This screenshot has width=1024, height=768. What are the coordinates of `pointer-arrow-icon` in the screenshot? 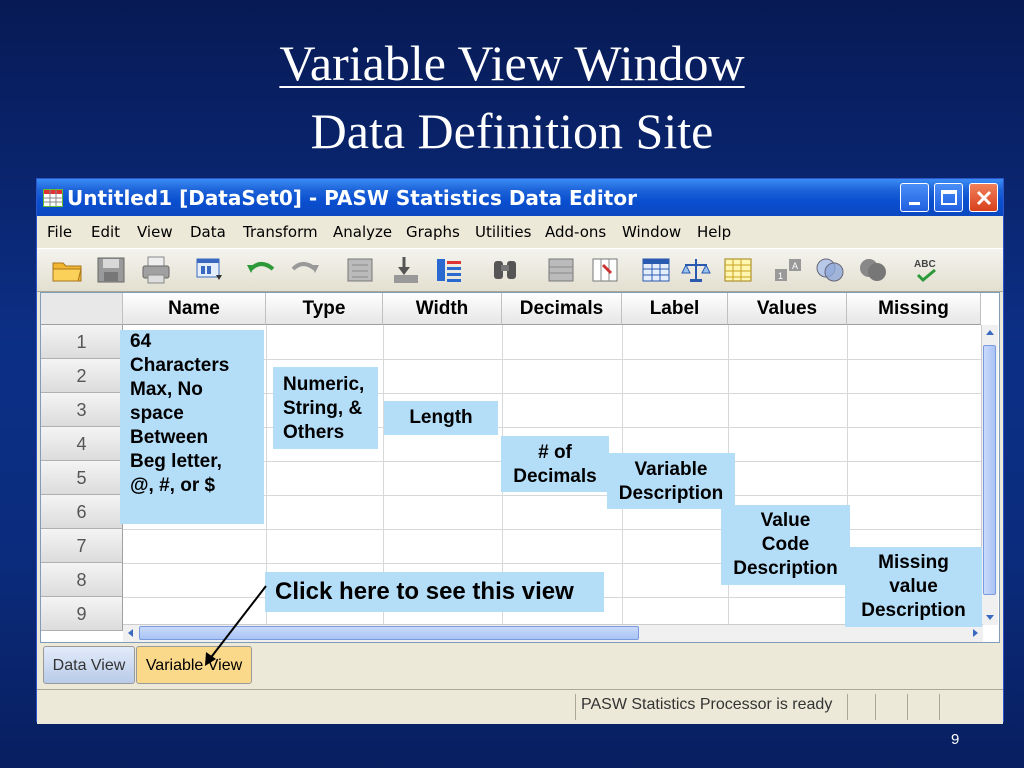 It's located at (236, 625).